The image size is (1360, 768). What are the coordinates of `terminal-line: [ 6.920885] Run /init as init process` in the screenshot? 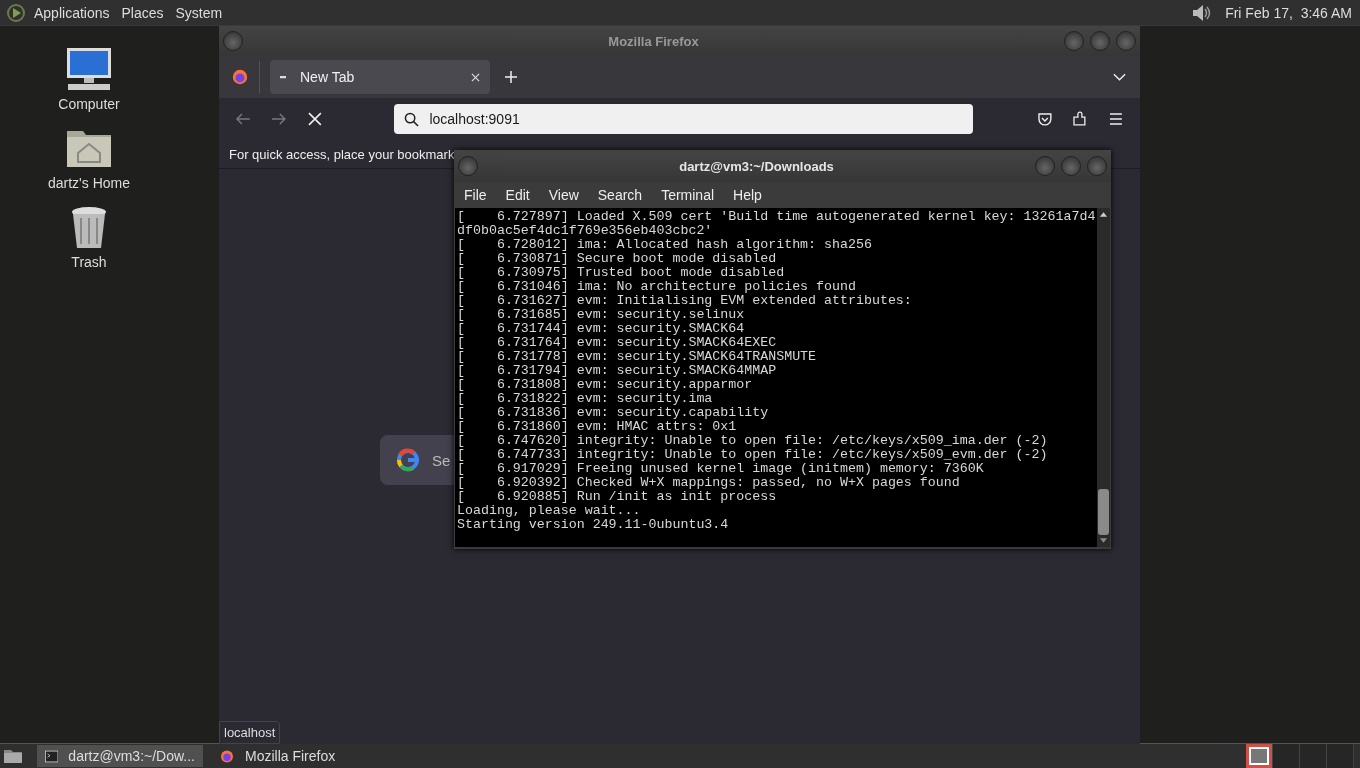 It's located at (617, 497).